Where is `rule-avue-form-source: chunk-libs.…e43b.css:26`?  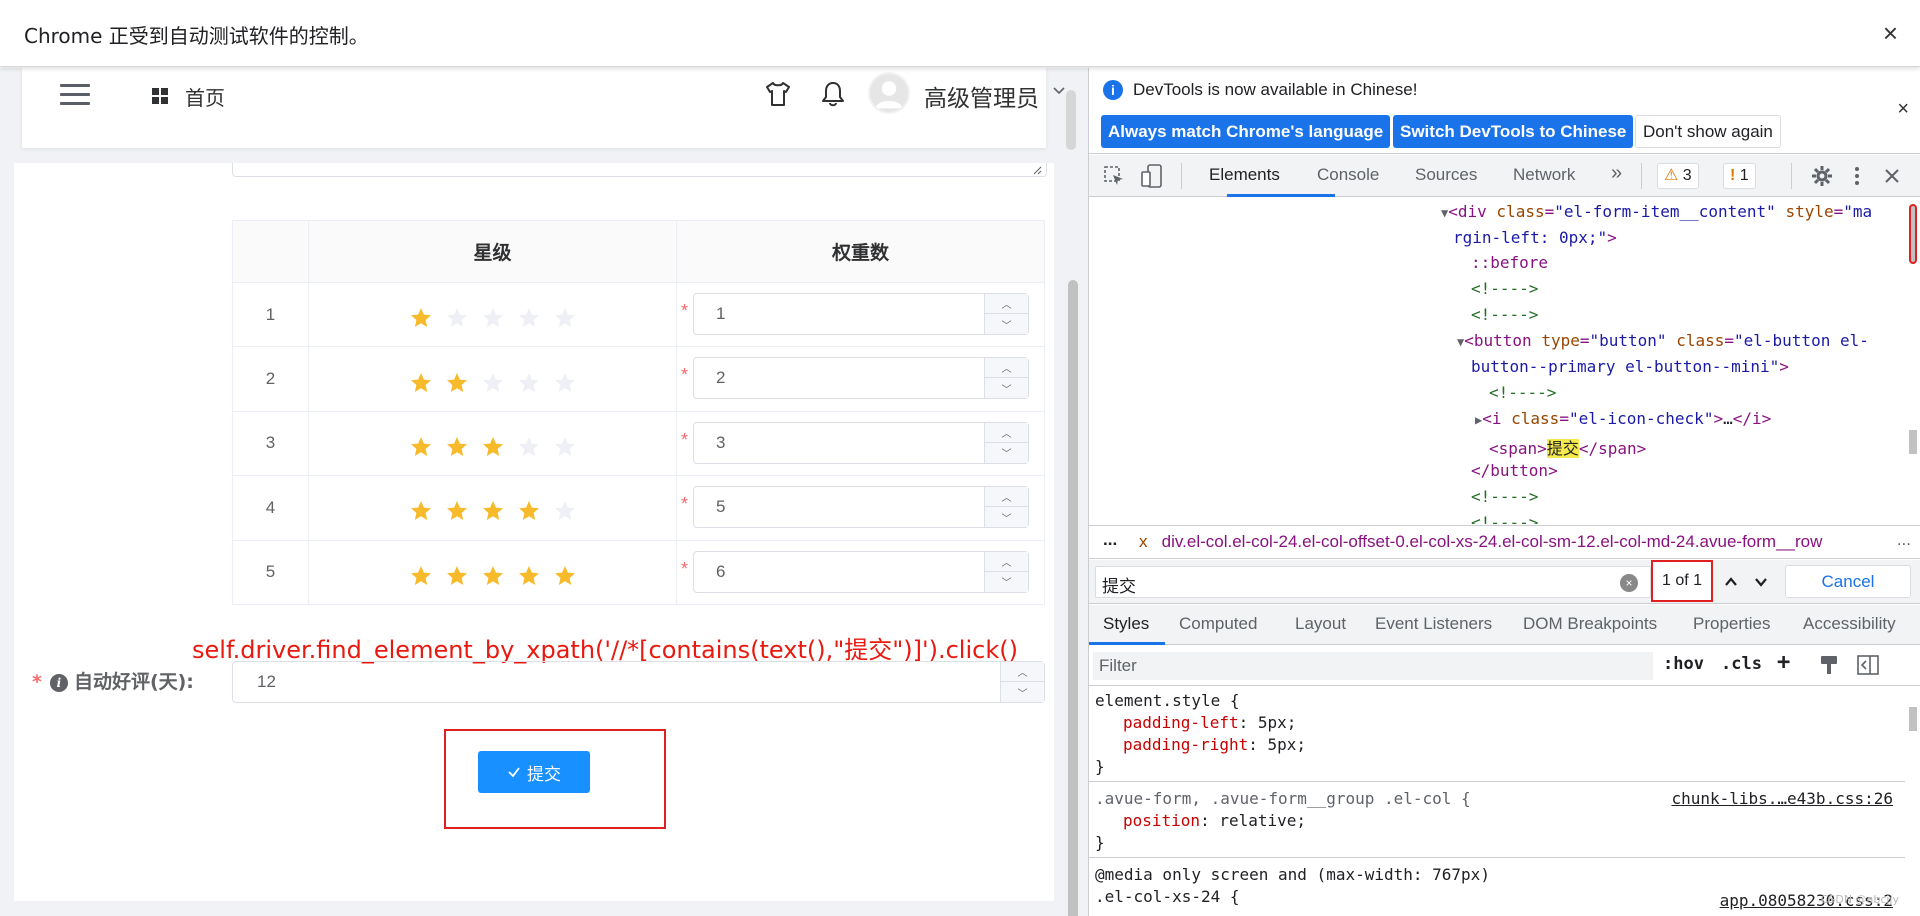
rule-avue-form-source: chunk-libs.…e43b.css:26 is located at coordinates (1782, 798).